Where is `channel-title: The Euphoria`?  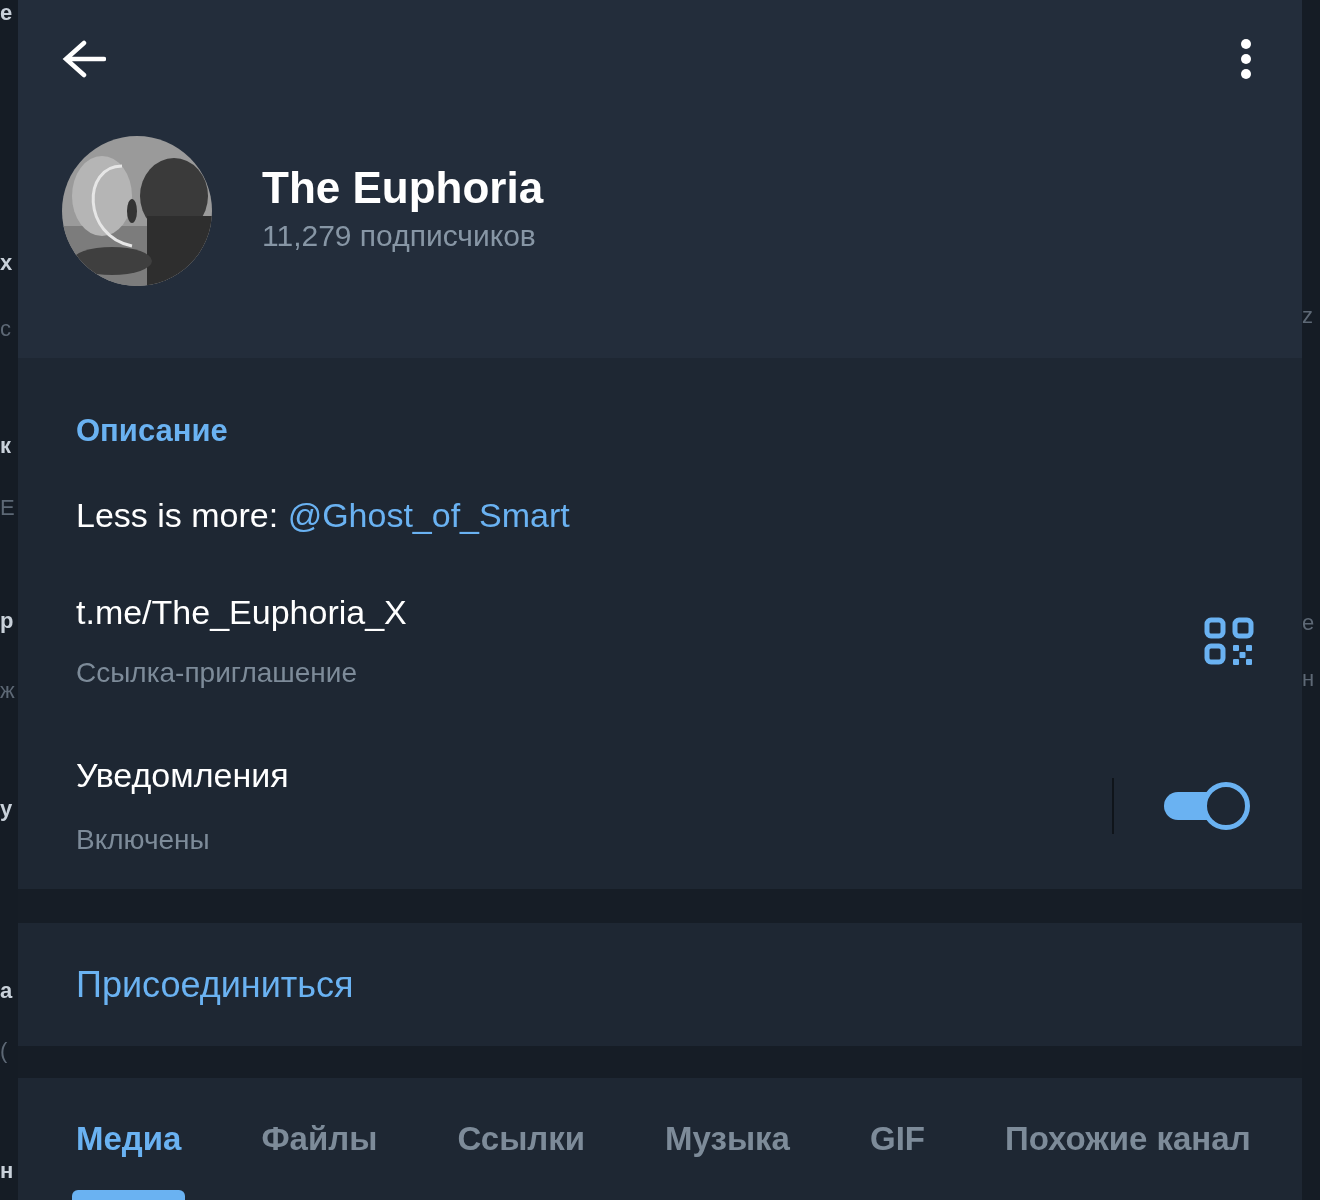
channel-title: The Euphoria is located at coordinates (403, 188).